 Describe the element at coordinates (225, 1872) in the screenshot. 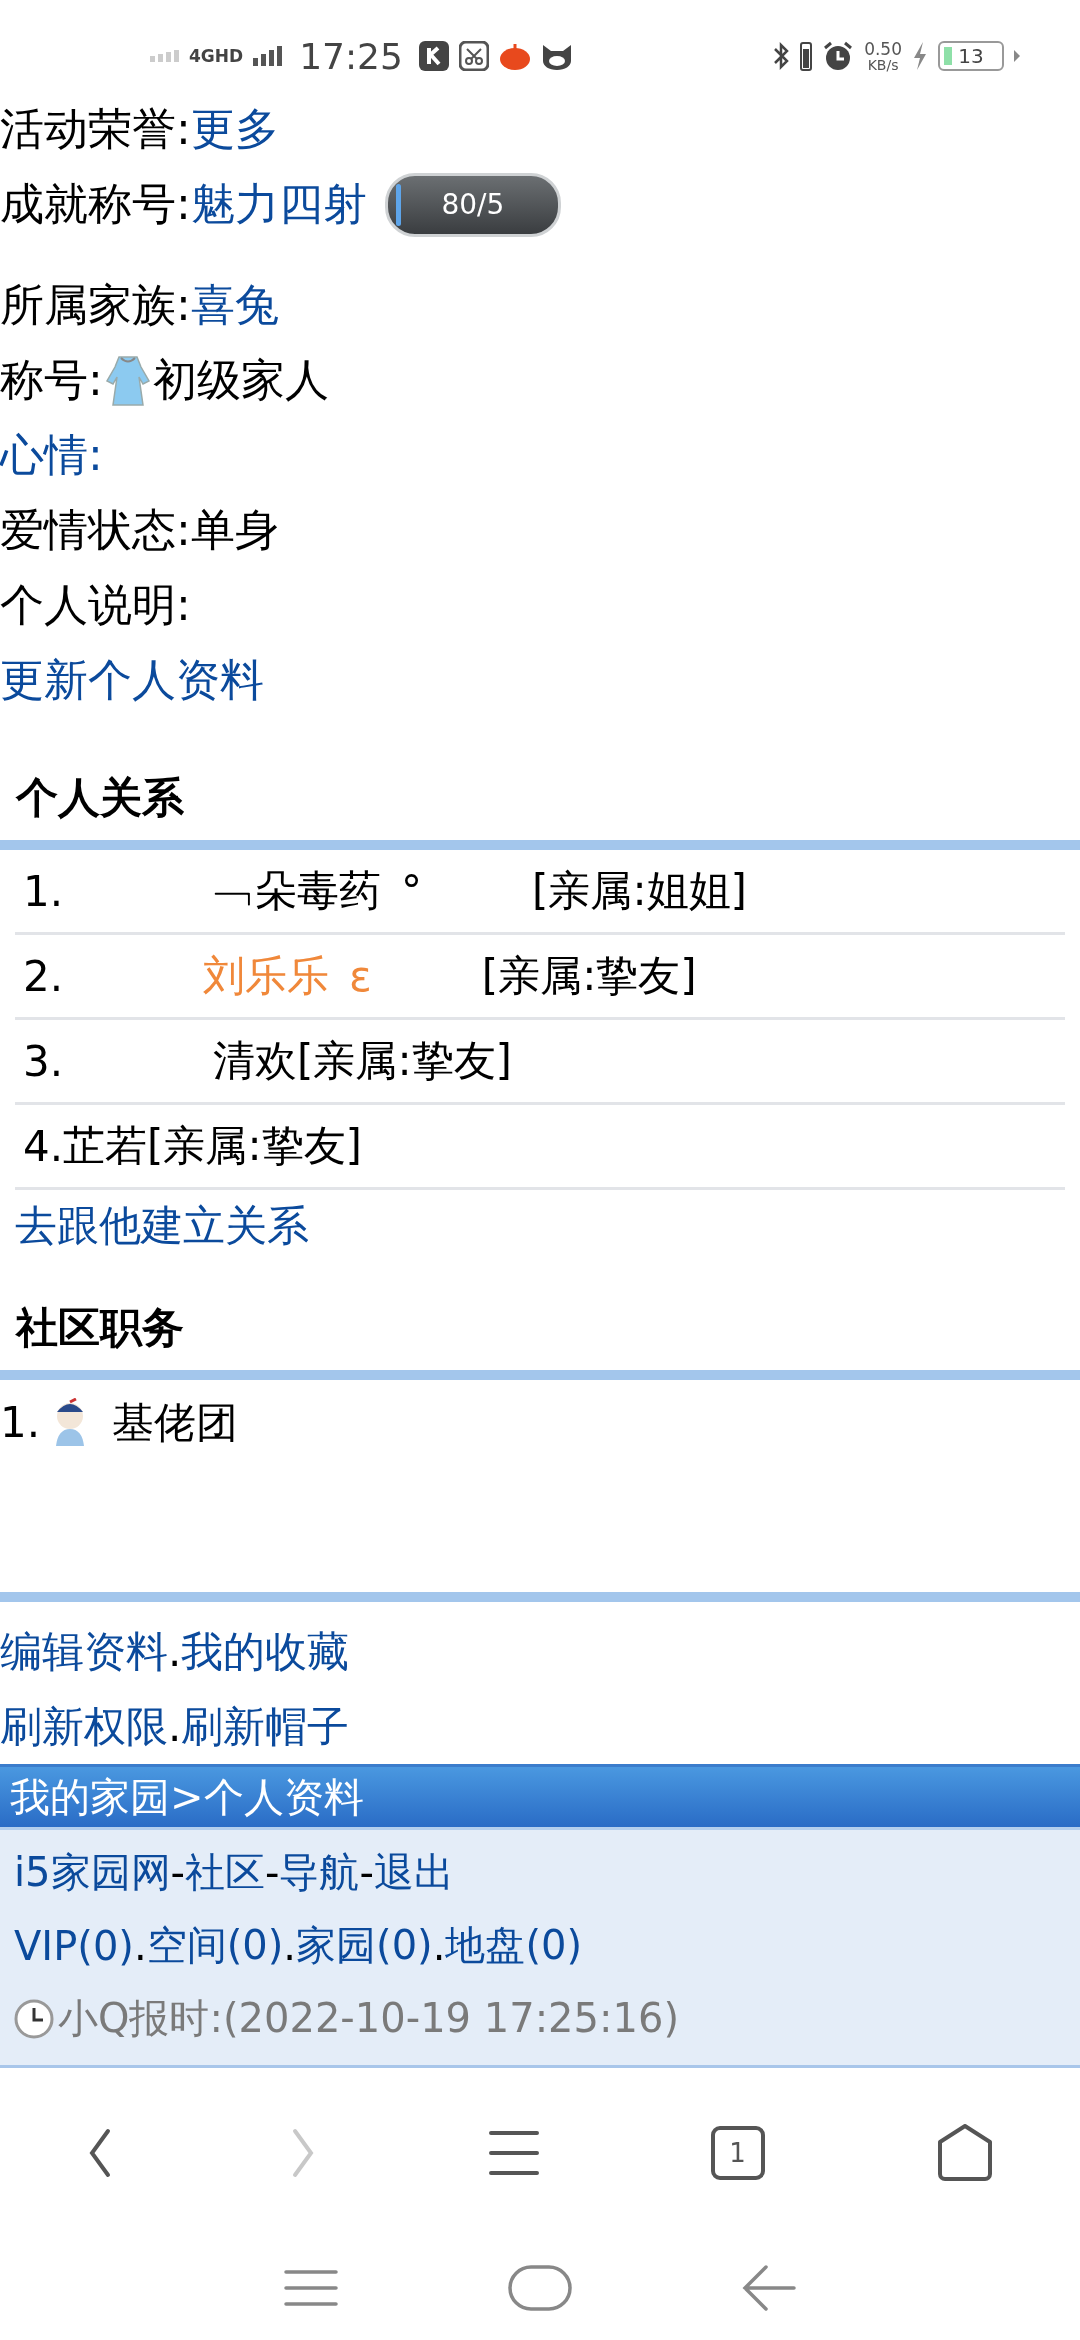

I see `nav-link: 社区` at that location.